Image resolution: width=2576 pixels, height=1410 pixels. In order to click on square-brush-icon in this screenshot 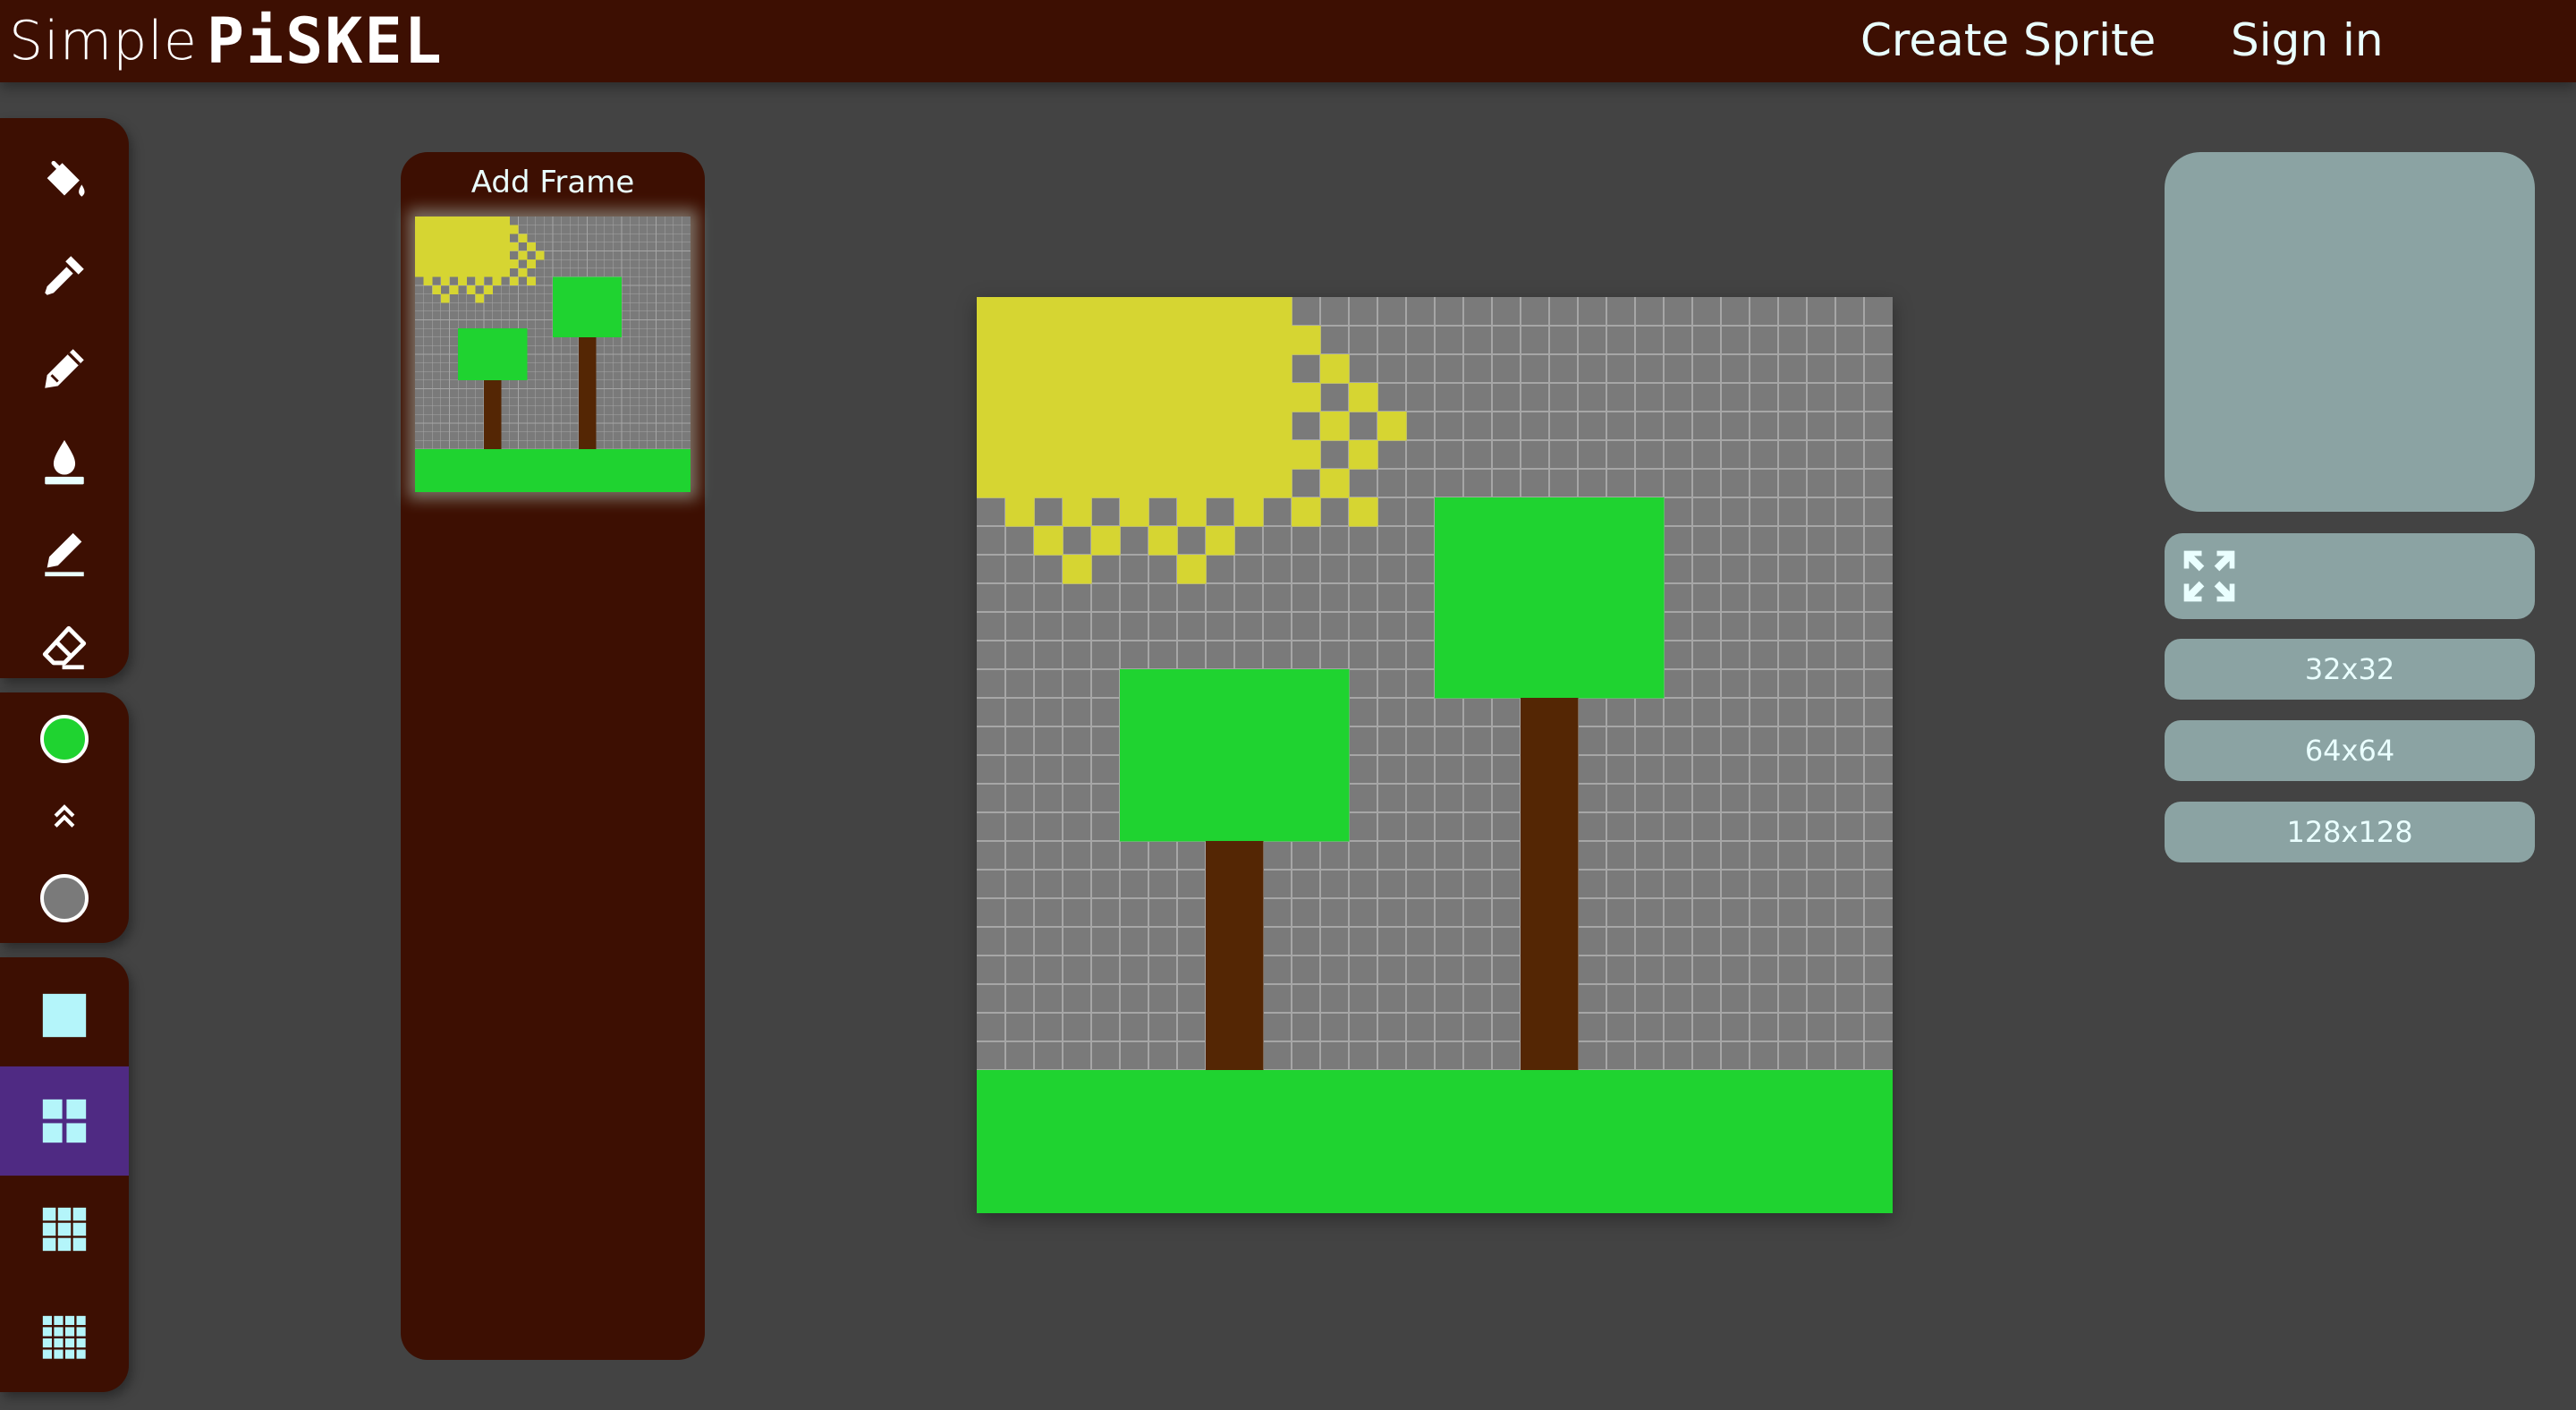, I will do `click(64, 1016)`.